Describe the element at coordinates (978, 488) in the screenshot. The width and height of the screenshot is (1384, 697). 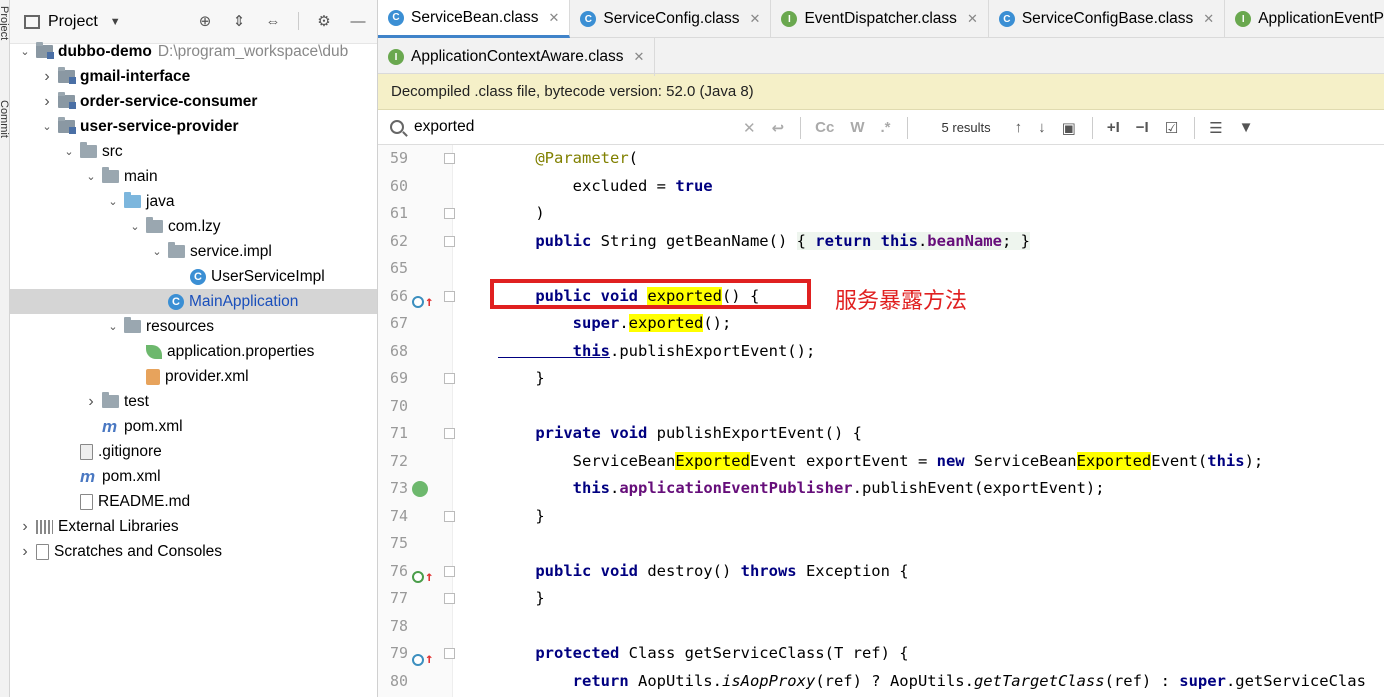
I see `code-token: .publishEvent(exportEvent);` at that location.